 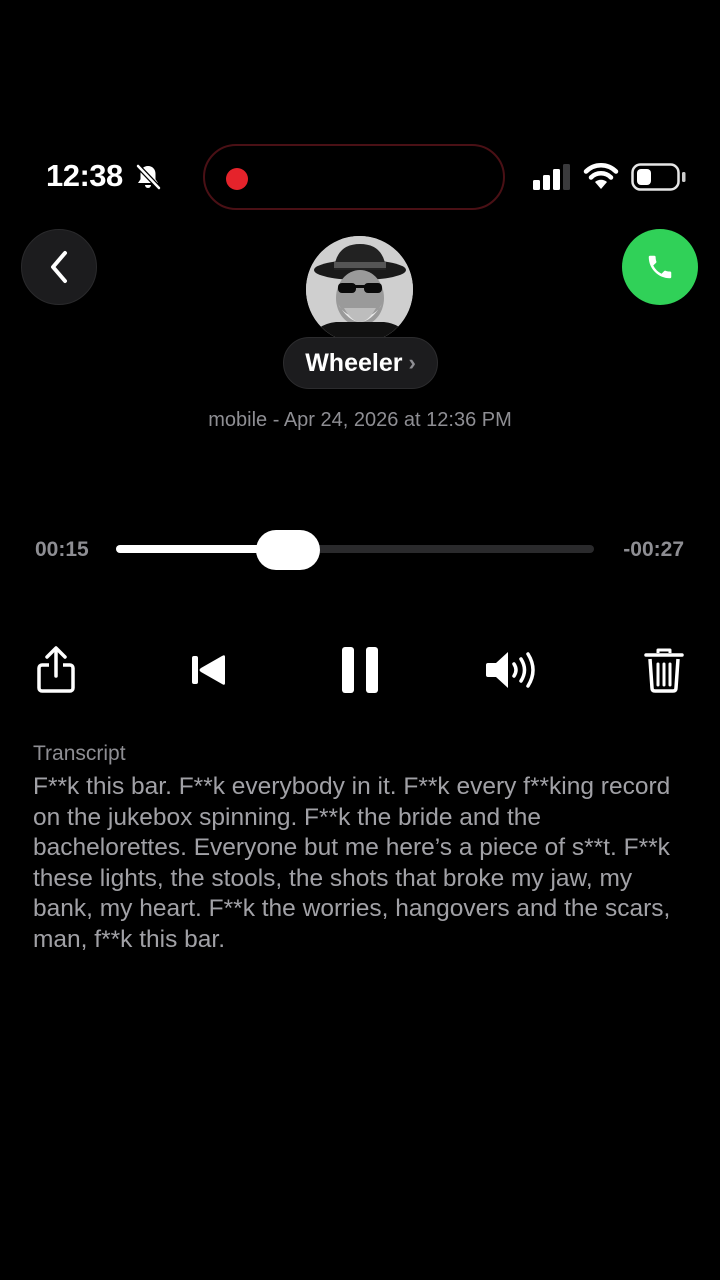 I want to click on scrubber-handle, so click(x=288, y=550).